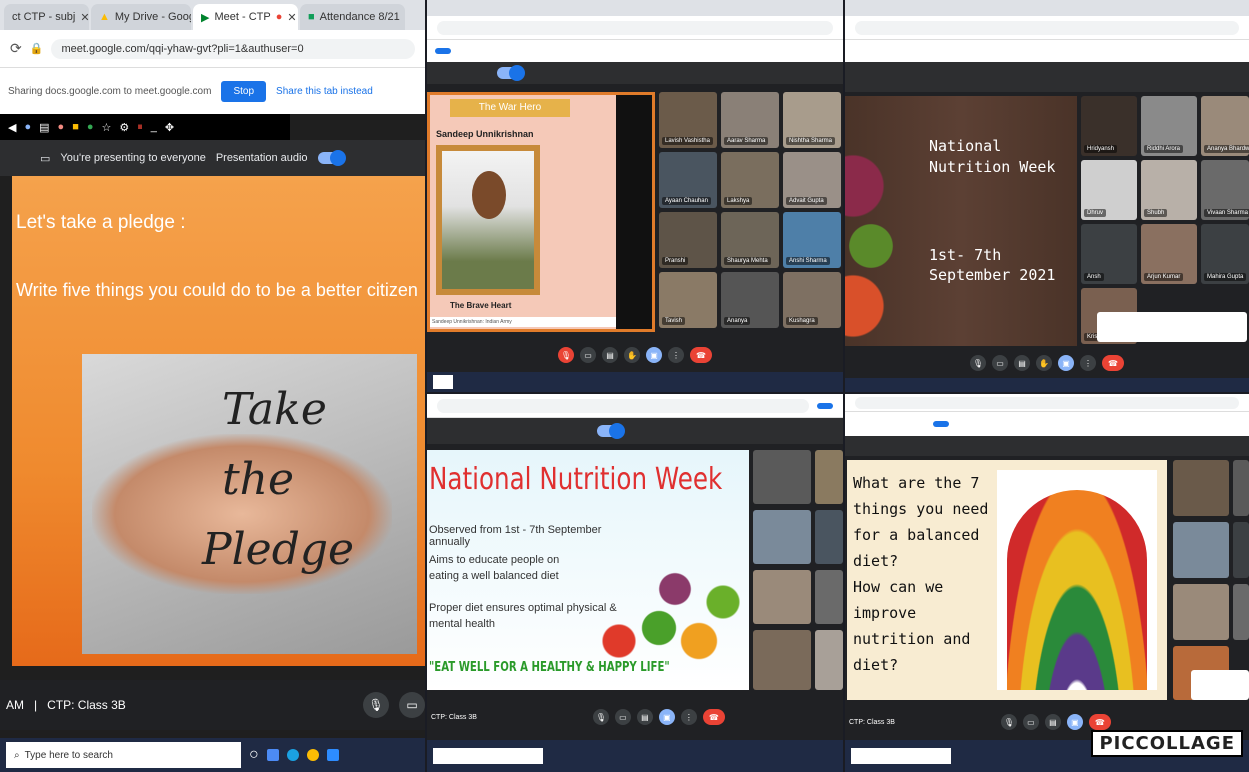 The width and height of the screenshot is (1249, 772). Describe the element at coordinates (688, 240) in the screenshot. I see `participant-tile: Pranshi` at that location.